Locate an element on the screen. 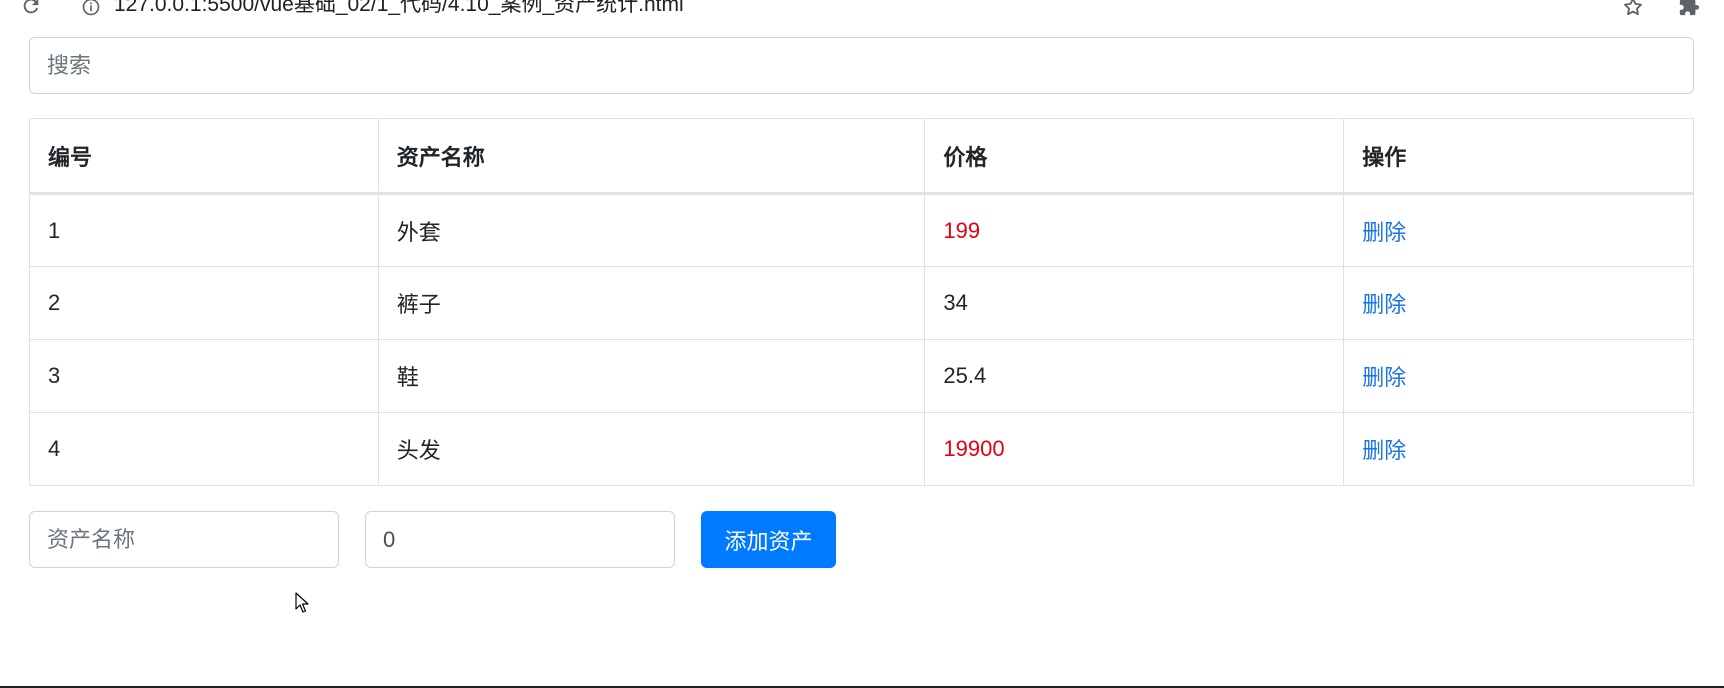 Image resolution: width=1724 pixels, height=688 pixels. header-price: 价格 is located at coordinates (1134, 156).